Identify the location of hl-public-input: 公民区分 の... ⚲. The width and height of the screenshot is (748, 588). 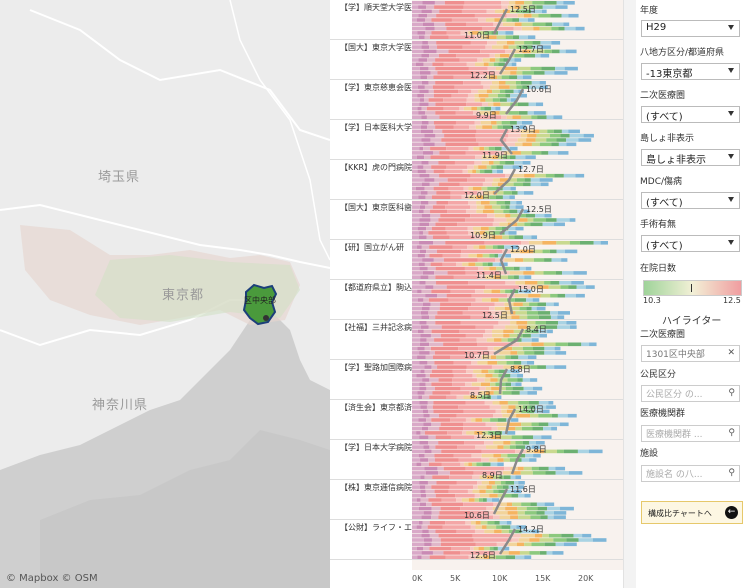
(690, 393).